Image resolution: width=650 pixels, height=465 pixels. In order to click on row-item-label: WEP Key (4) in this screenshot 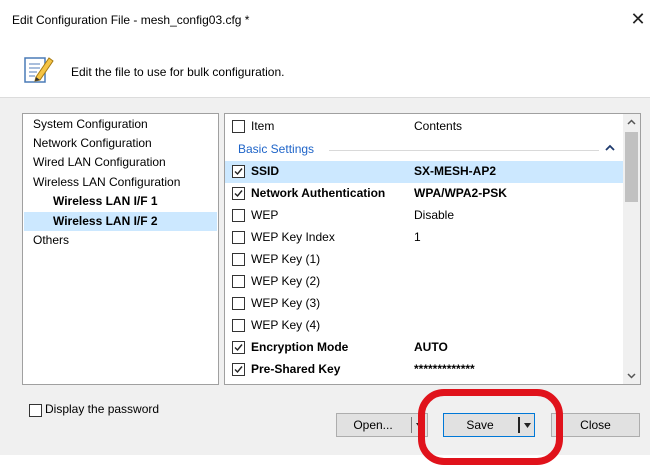, I will do `click(286, 325)`.